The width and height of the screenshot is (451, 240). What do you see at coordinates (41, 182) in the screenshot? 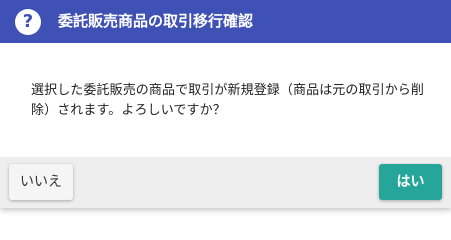
I see `no-button: いいえ` at bounding box center [41, 182].